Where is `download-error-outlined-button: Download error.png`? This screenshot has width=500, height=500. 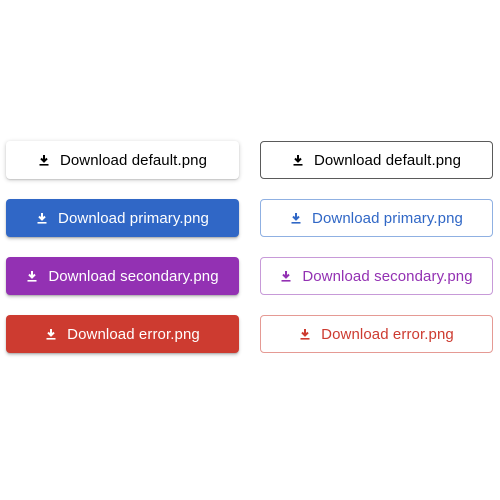
download-error-outlined-button: Download error.png is located at coordinates (376, 334).